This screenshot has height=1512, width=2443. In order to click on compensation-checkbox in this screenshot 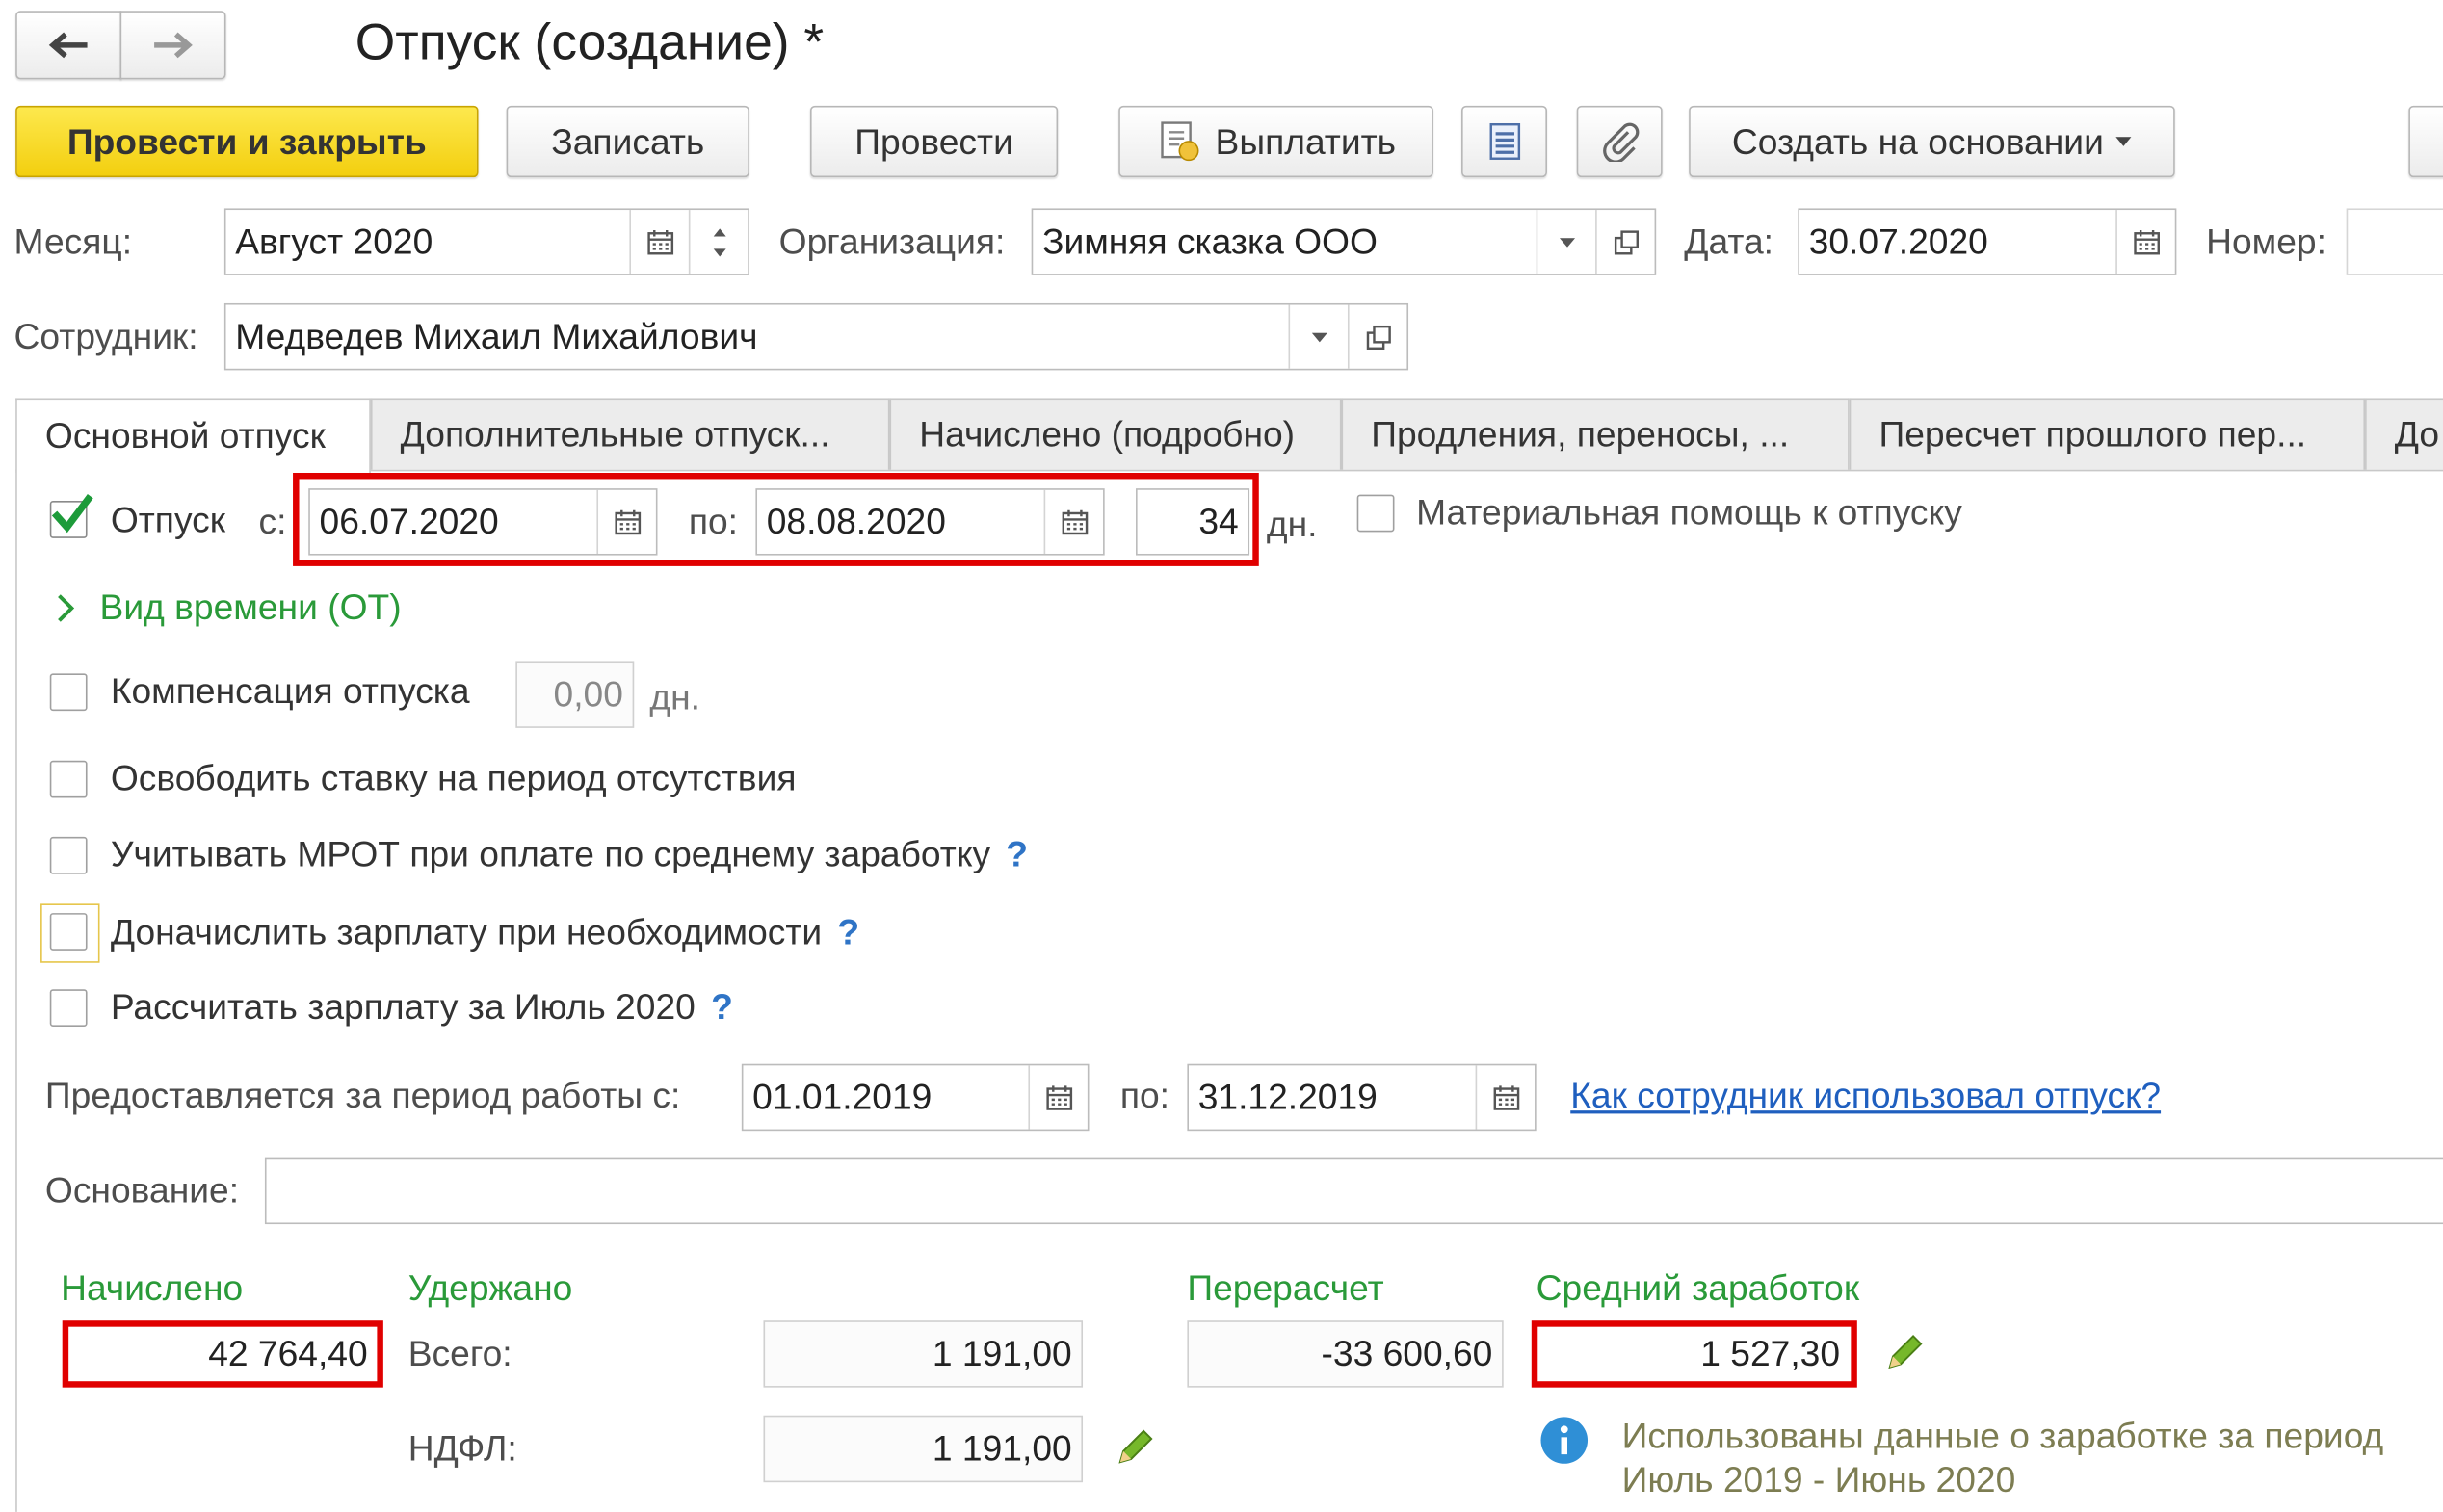, I will do `click(68, 692)`.